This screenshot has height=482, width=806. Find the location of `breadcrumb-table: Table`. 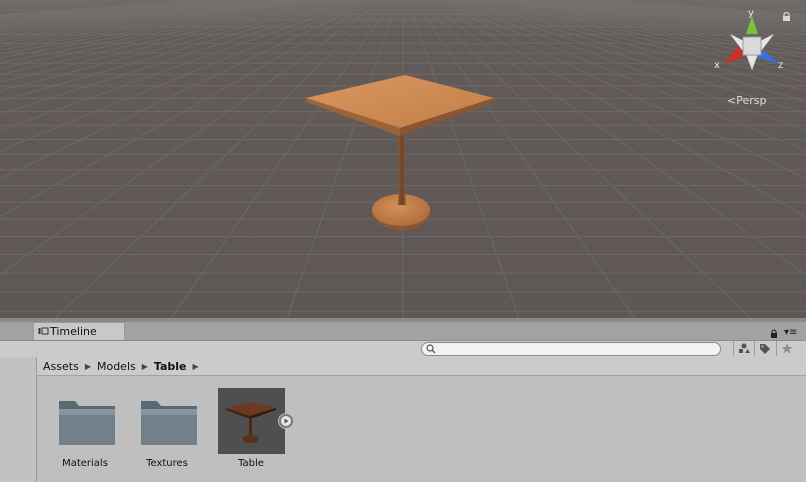

breadcrumb-table: Table is located at coordinates (170, 366).